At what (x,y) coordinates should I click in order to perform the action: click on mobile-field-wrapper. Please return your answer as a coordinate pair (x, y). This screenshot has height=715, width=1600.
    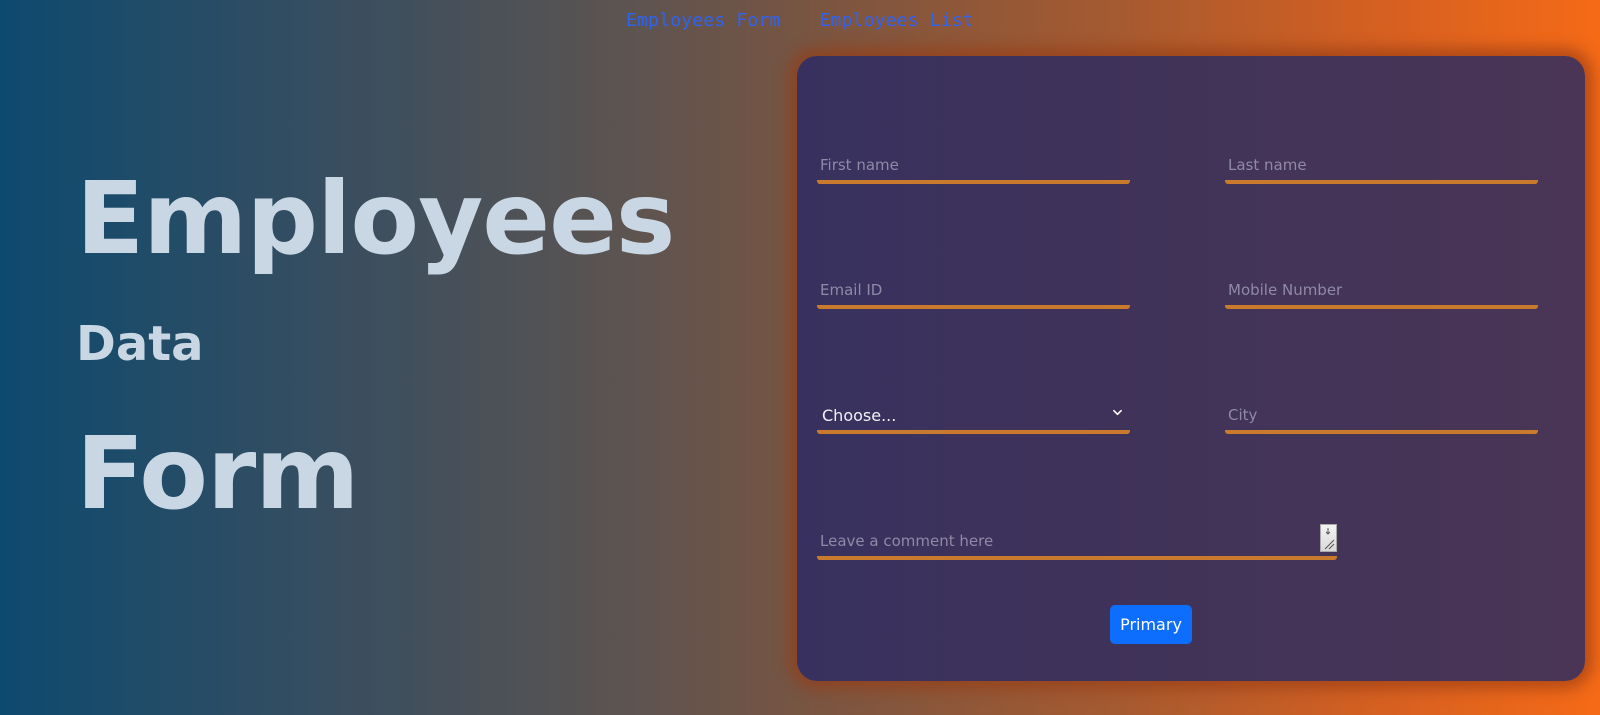
    Looking at the image, I should click on (1381, 292).